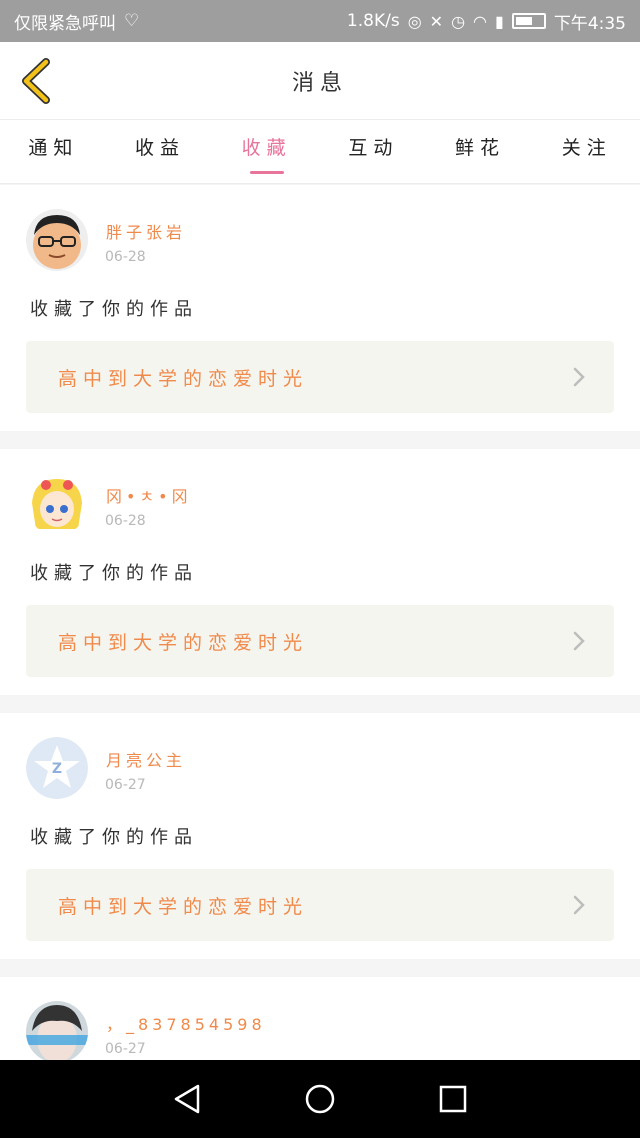 The image size is (640, 1138). I want to click on nav-back-button, so click(187, 1099).